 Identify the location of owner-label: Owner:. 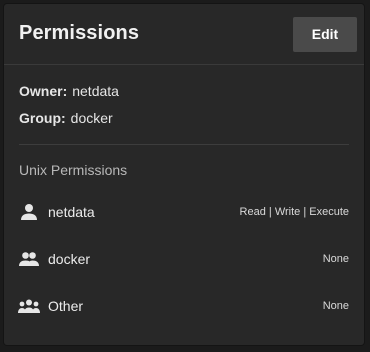
(43, 91).